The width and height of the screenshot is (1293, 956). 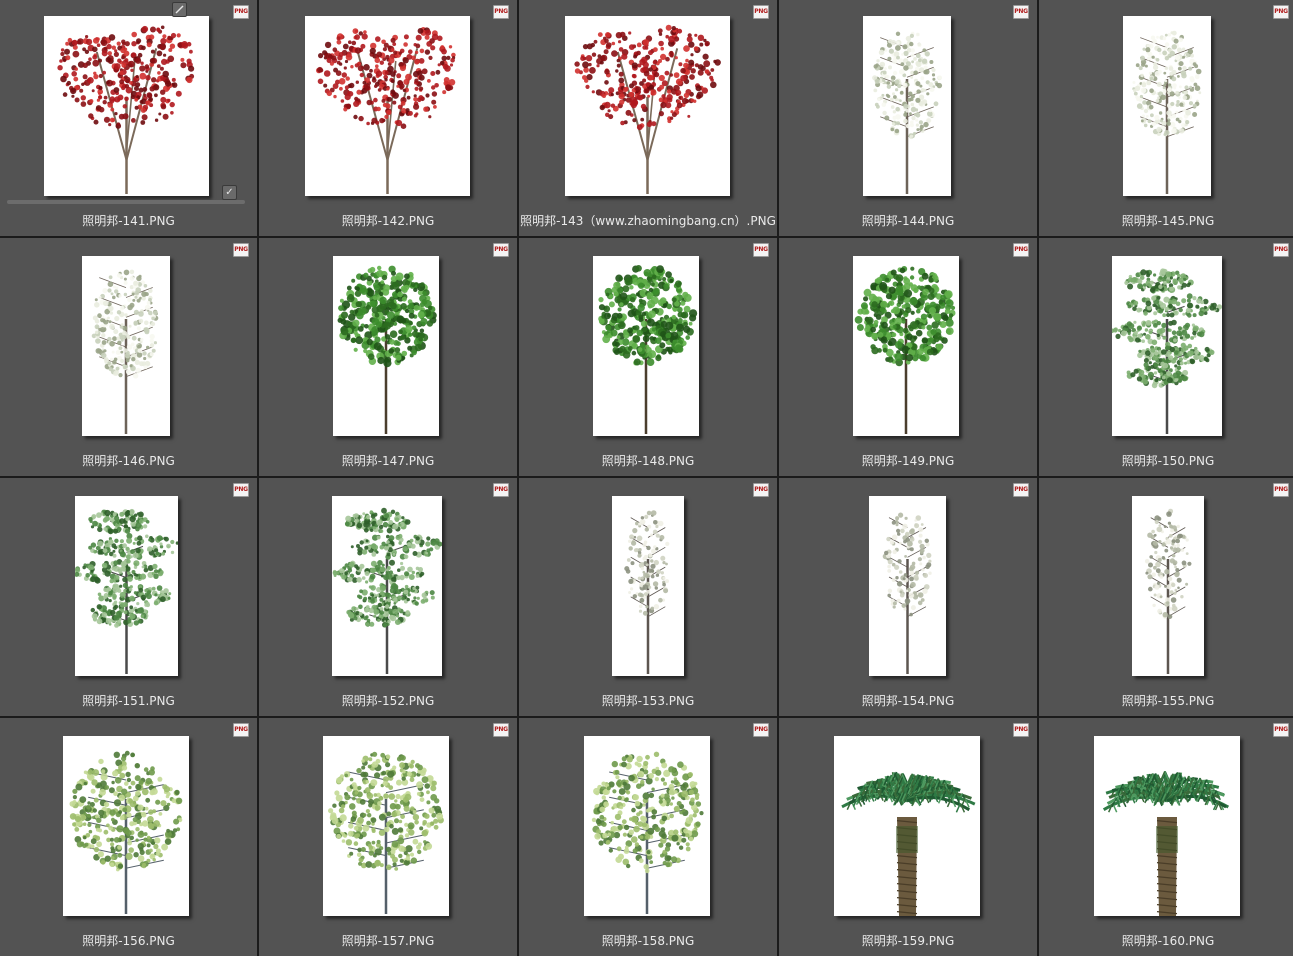 What do you see at coordinates (1166, 940) in the screenshot?
I see `file-name-label: 照明邦-160.PNG` at bounding box center [1166, 940].